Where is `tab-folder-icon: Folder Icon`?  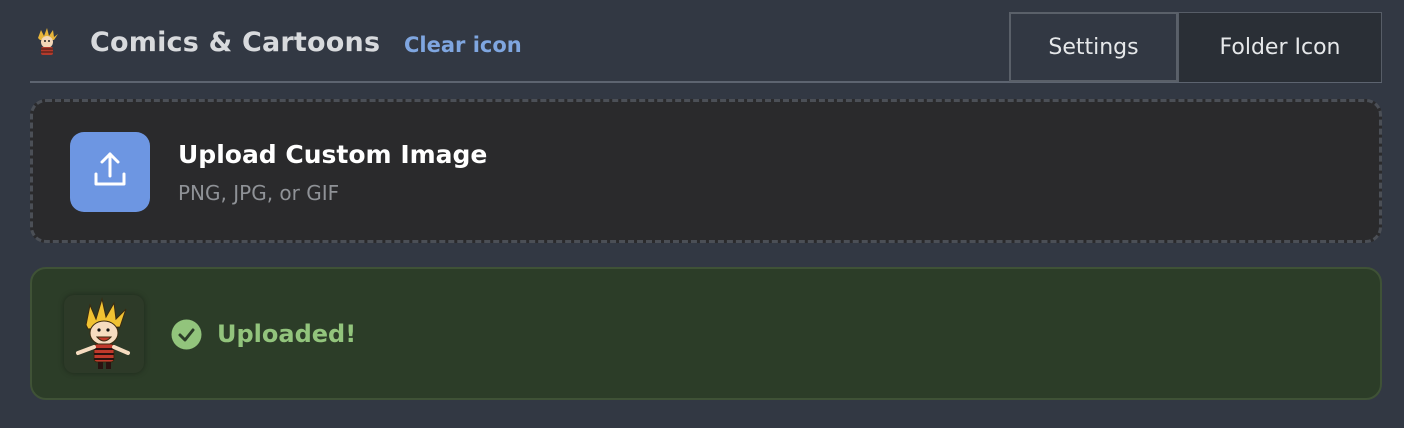
tab-folder-icon: Folder Icon is located at coordinates (1280, 47).